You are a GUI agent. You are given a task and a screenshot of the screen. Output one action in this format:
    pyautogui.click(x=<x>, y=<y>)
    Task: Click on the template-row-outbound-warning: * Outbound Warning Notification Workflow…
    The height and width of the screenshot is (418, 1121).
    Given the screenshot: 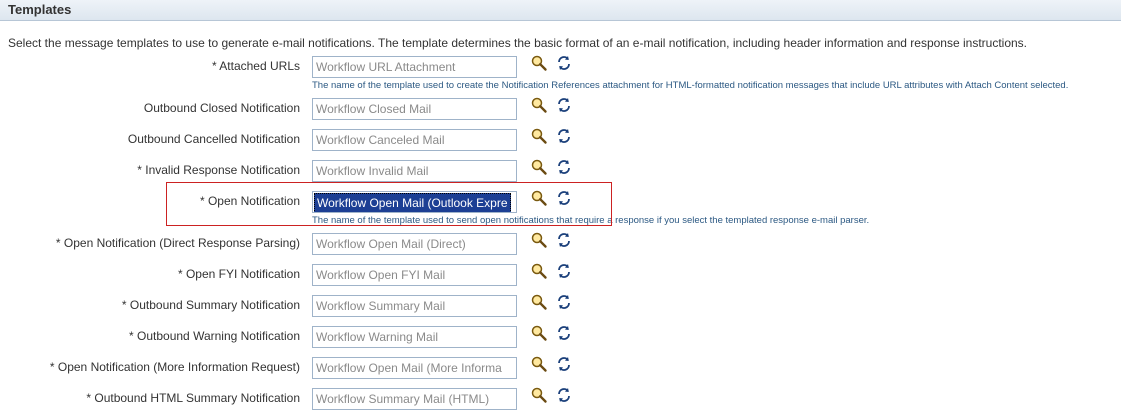 What is the action you would take?
    pyautogui.click(x=560, y=340)
    